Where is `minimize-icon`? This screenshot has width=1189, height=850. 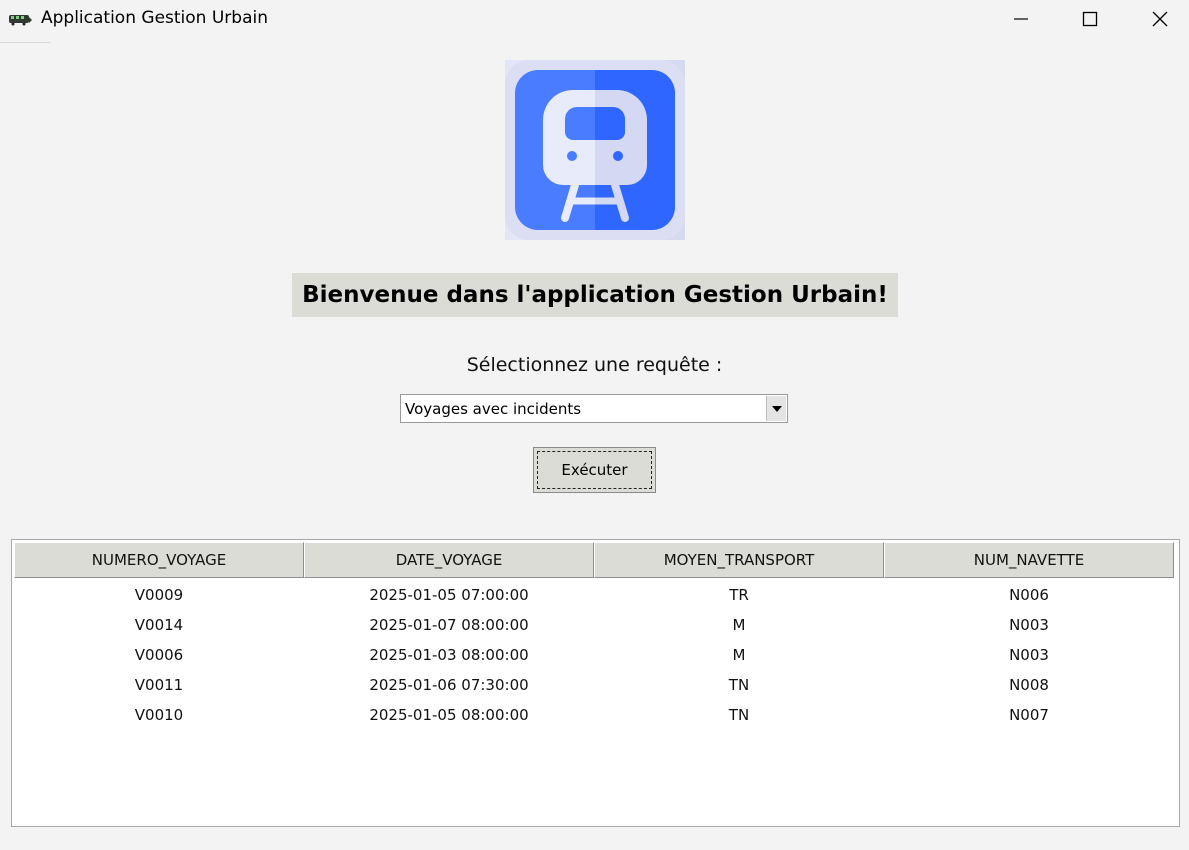
minimize-icon is located at coordinates (1021, 19).